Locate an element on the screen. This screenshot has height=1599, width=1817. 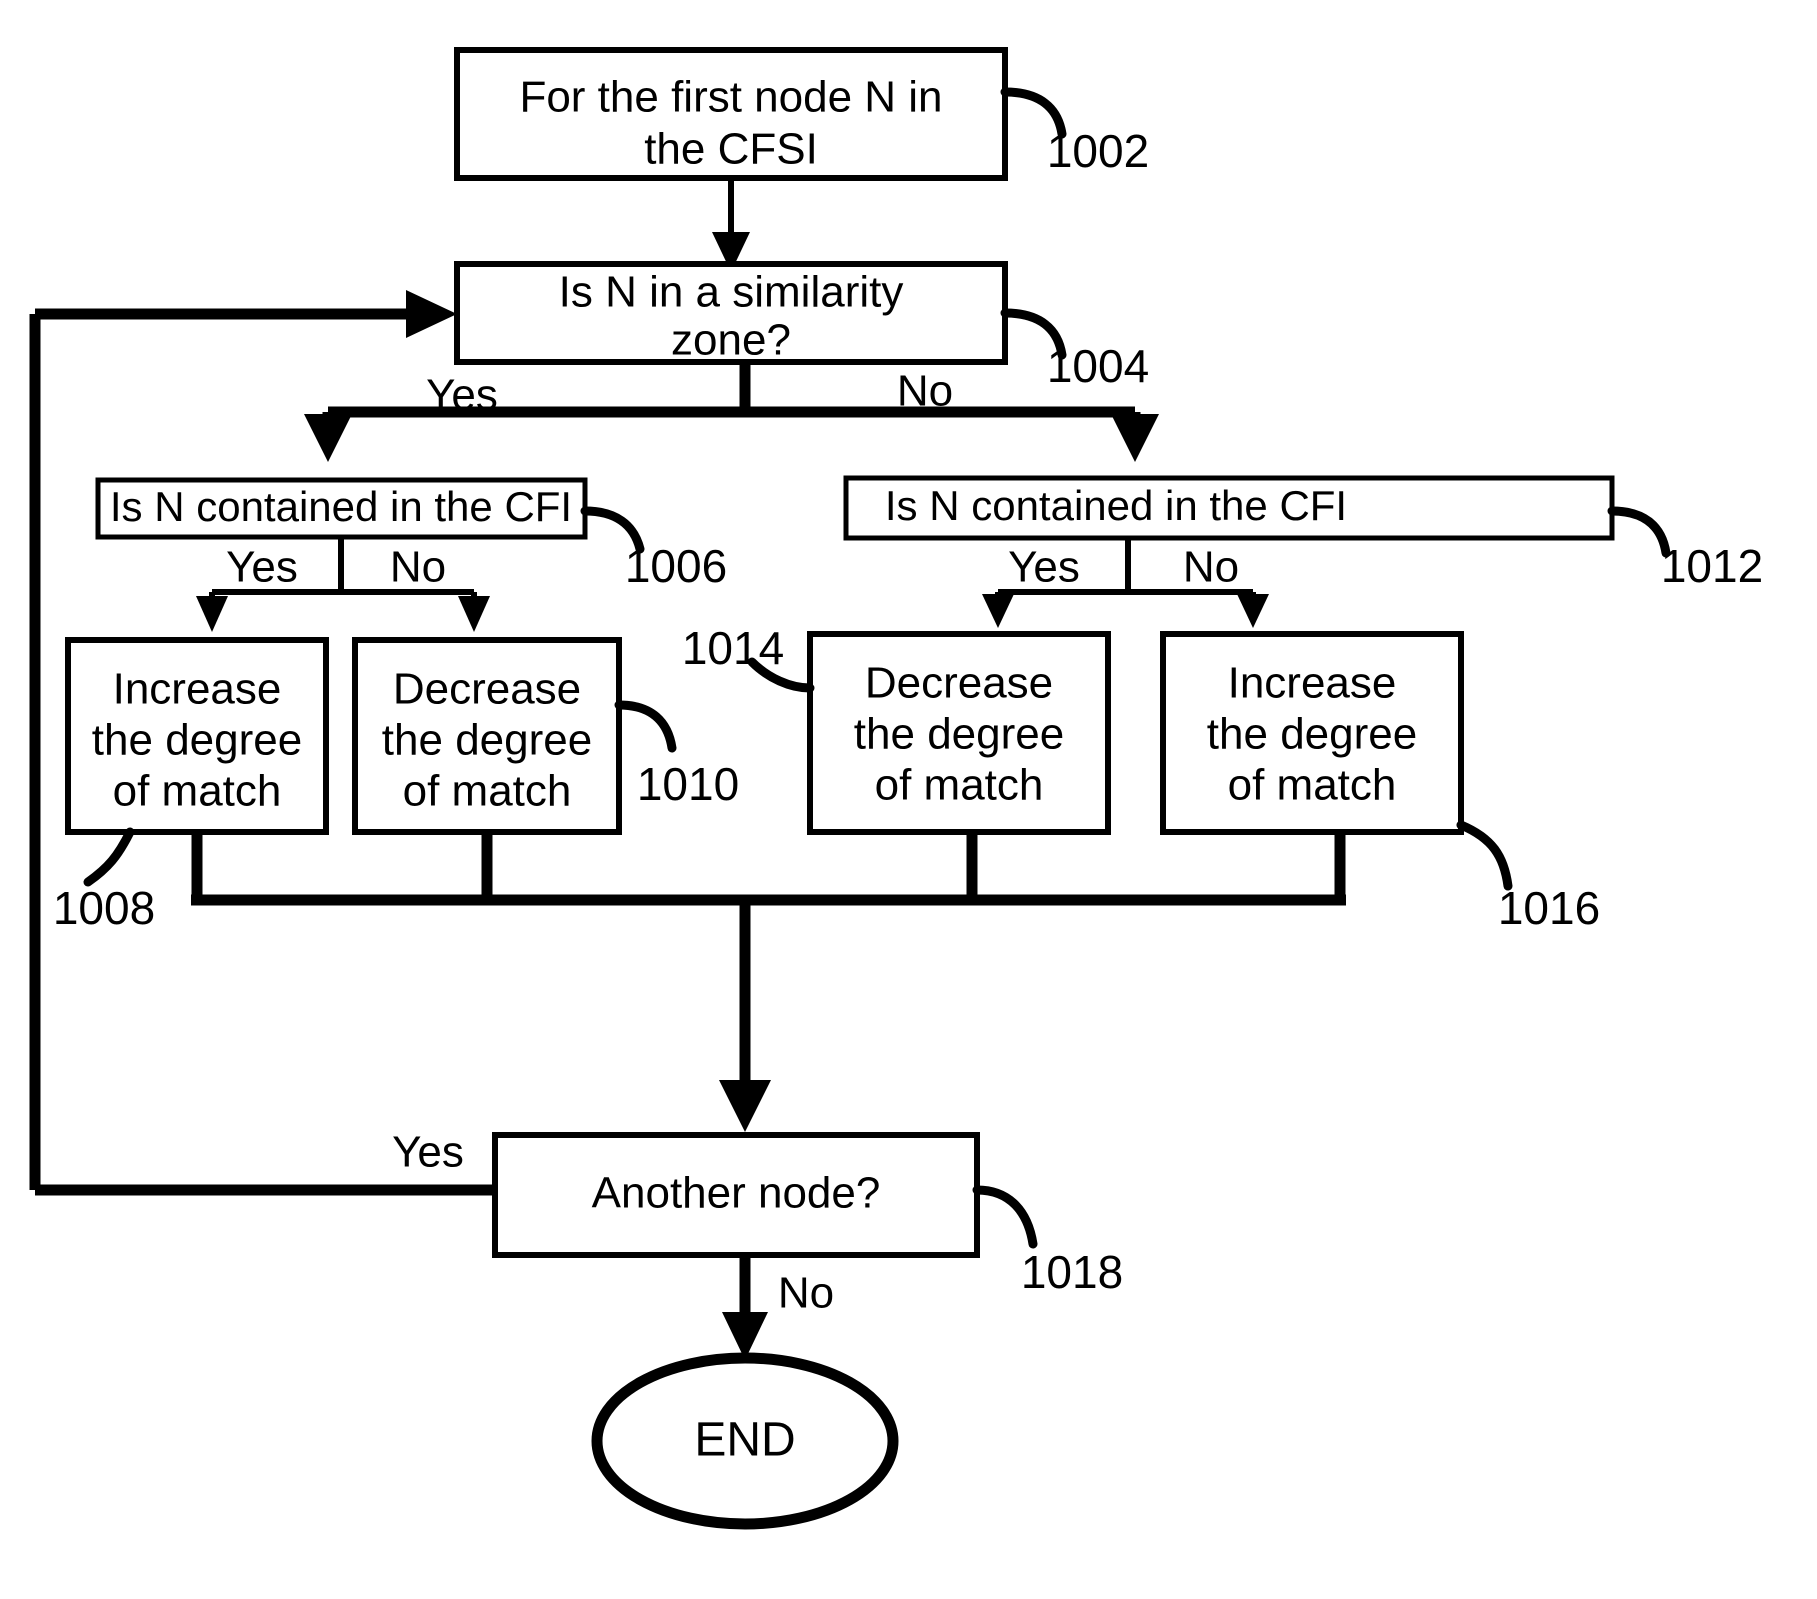
node-1014-line1: Decrease is located at coordinates (959, 683).